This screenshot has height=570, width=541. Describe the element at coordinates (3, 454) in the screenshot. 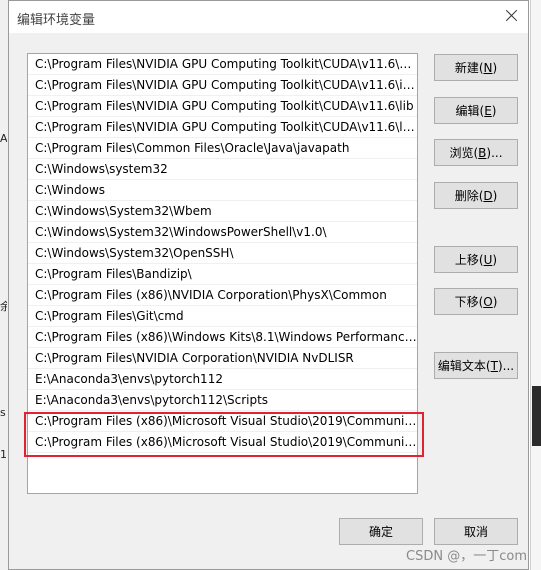

I see `background-fragment: 1` at that location.